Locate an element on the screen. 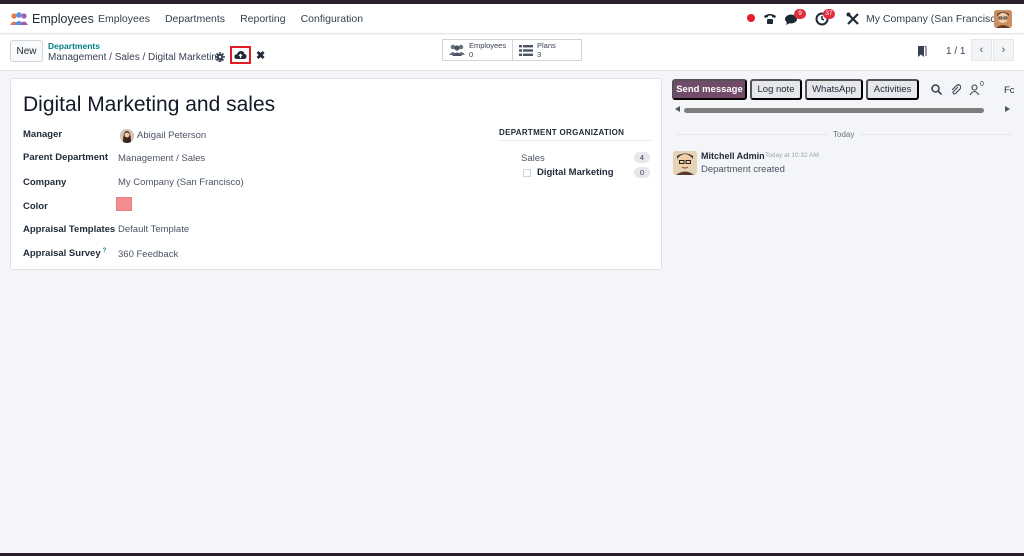 Image resolution: width=1024 pixels, height=556 pixels. menu-departments: Departments is located at coordinates (195, 19).